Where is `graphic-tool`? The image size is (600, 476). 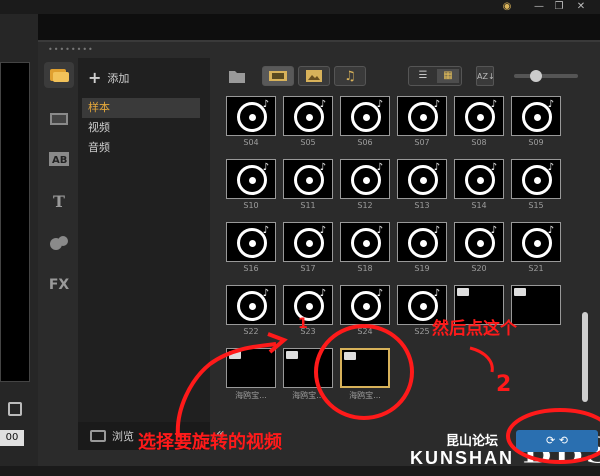 graphic-tool is located at coordinates (59, 243).